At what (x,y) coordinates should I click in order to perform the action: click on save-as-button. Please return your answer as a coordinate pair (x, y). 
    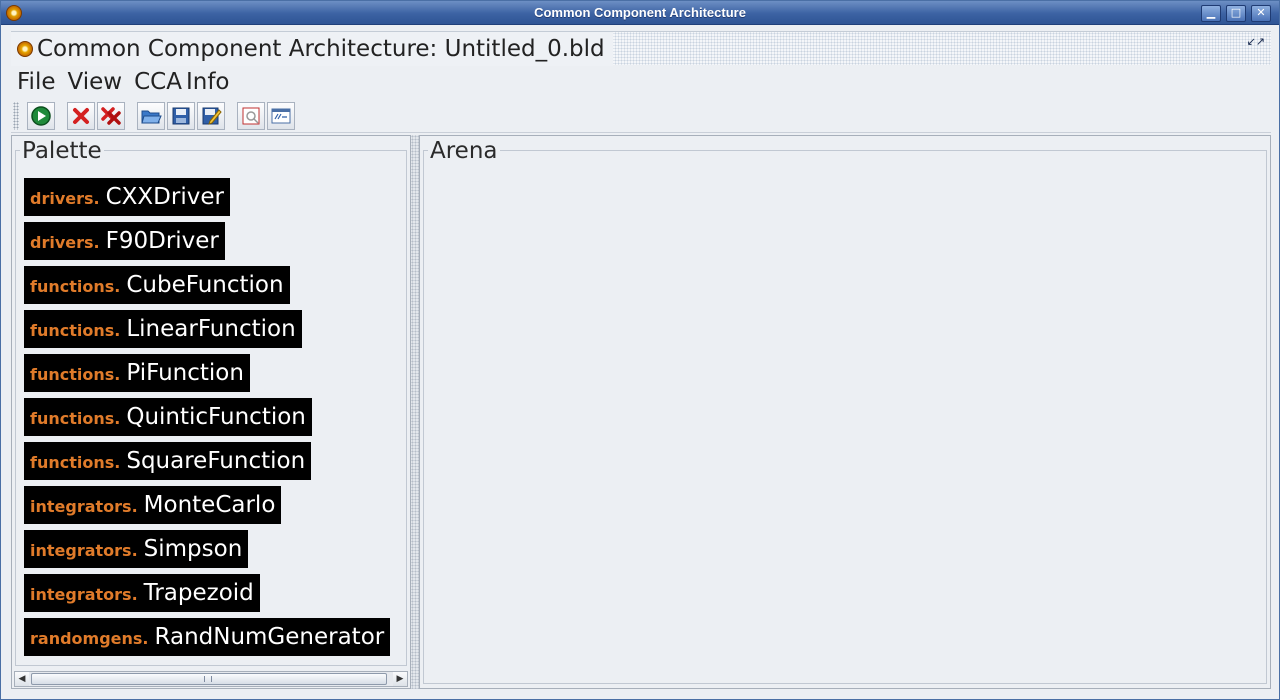
    Looking at the image, I should click on (211, 116).